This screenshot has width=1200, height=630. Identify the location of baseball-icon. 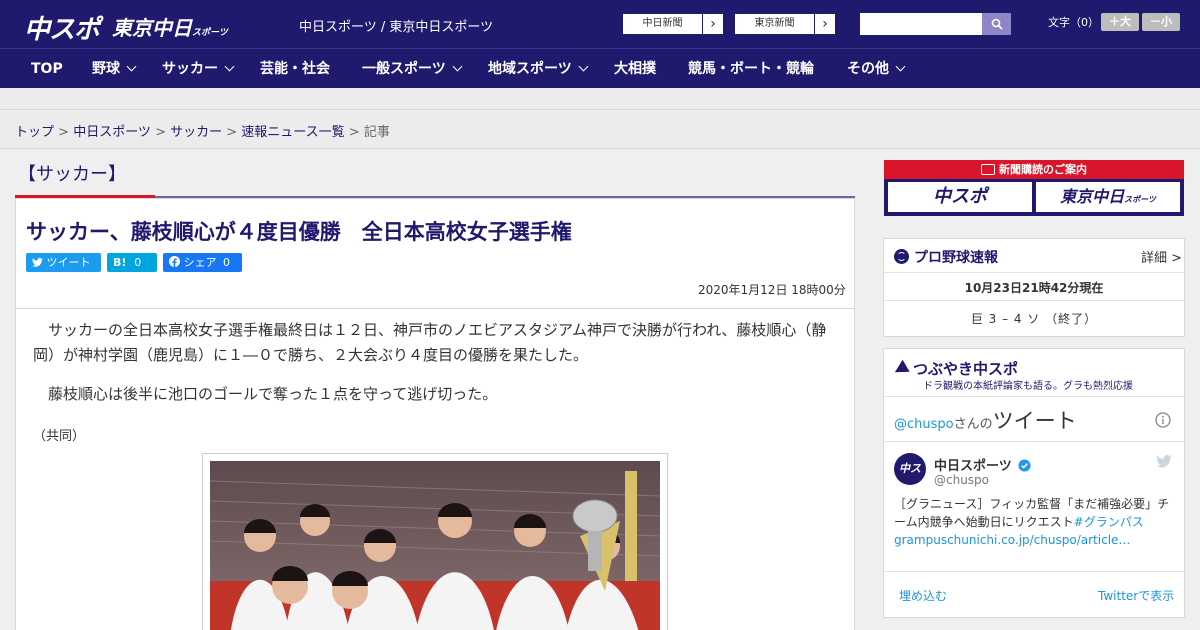
(901, 256).